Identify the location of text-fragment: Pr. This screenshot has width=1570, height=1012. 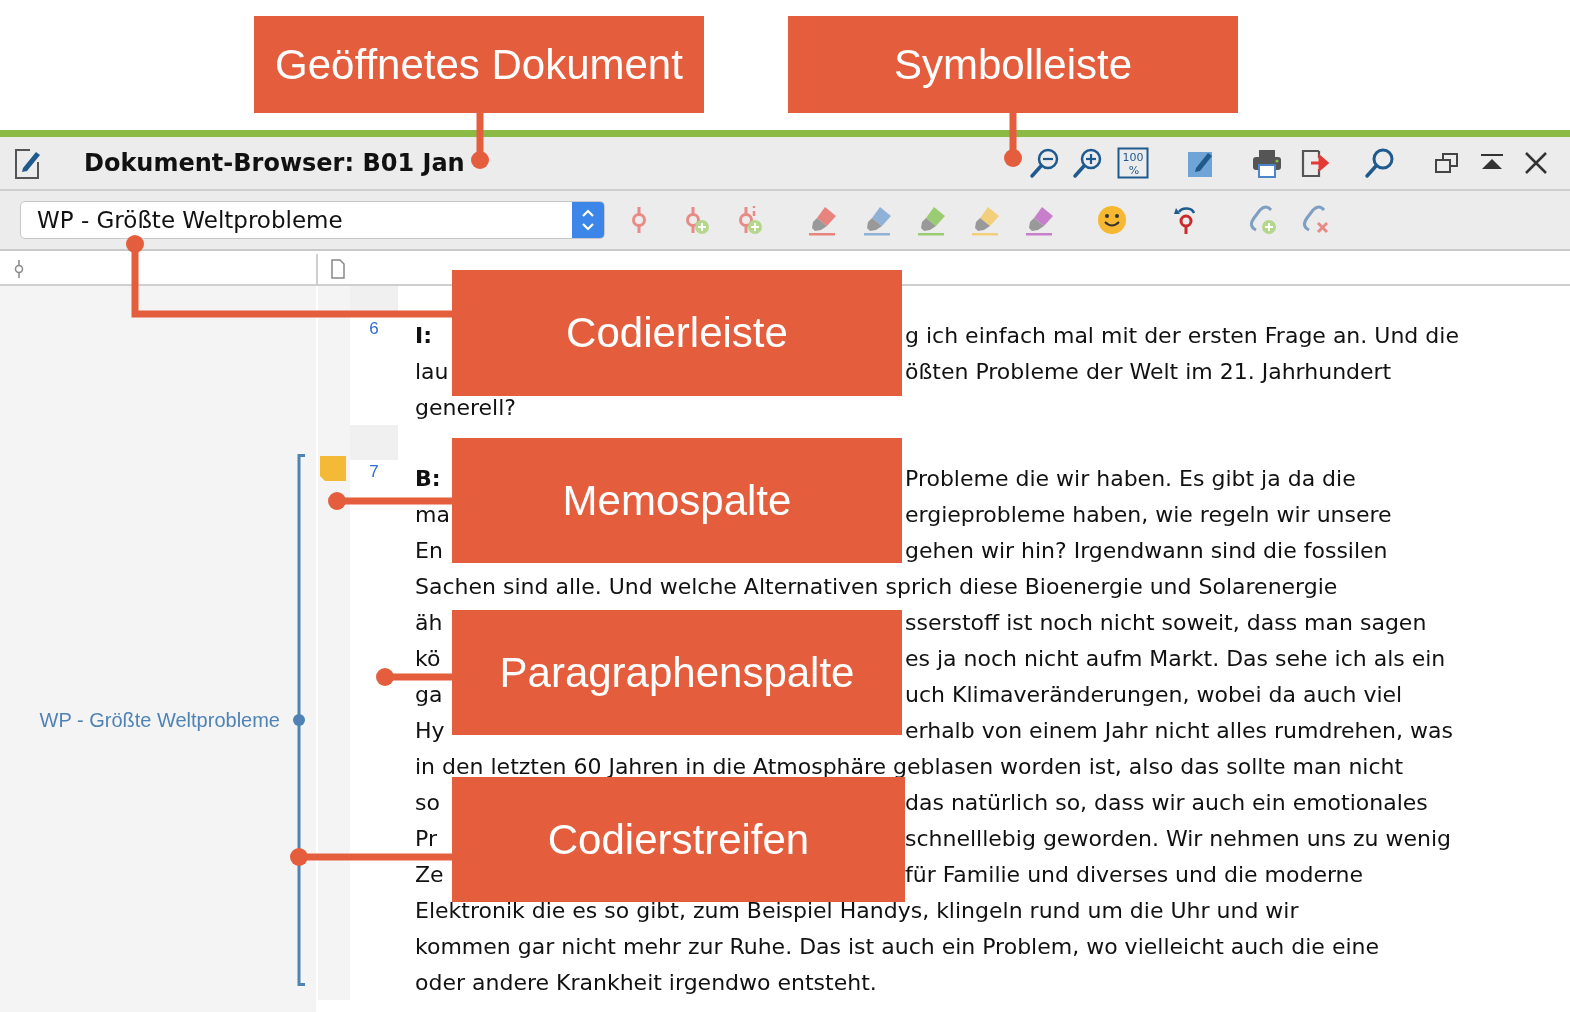
(426, 838).